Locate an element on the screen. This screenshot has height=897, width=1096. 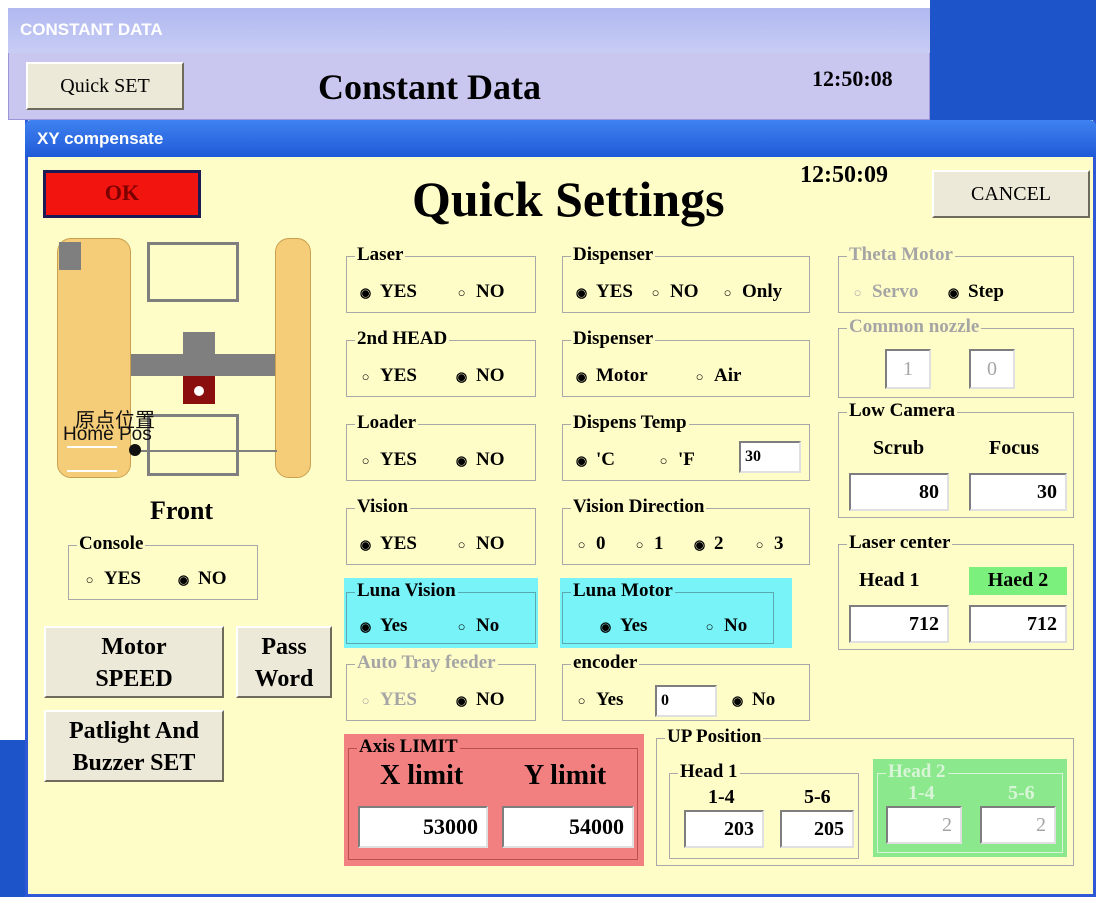
vision-direction-1-radio: ○ 1 is located at coordinates (648, 544).